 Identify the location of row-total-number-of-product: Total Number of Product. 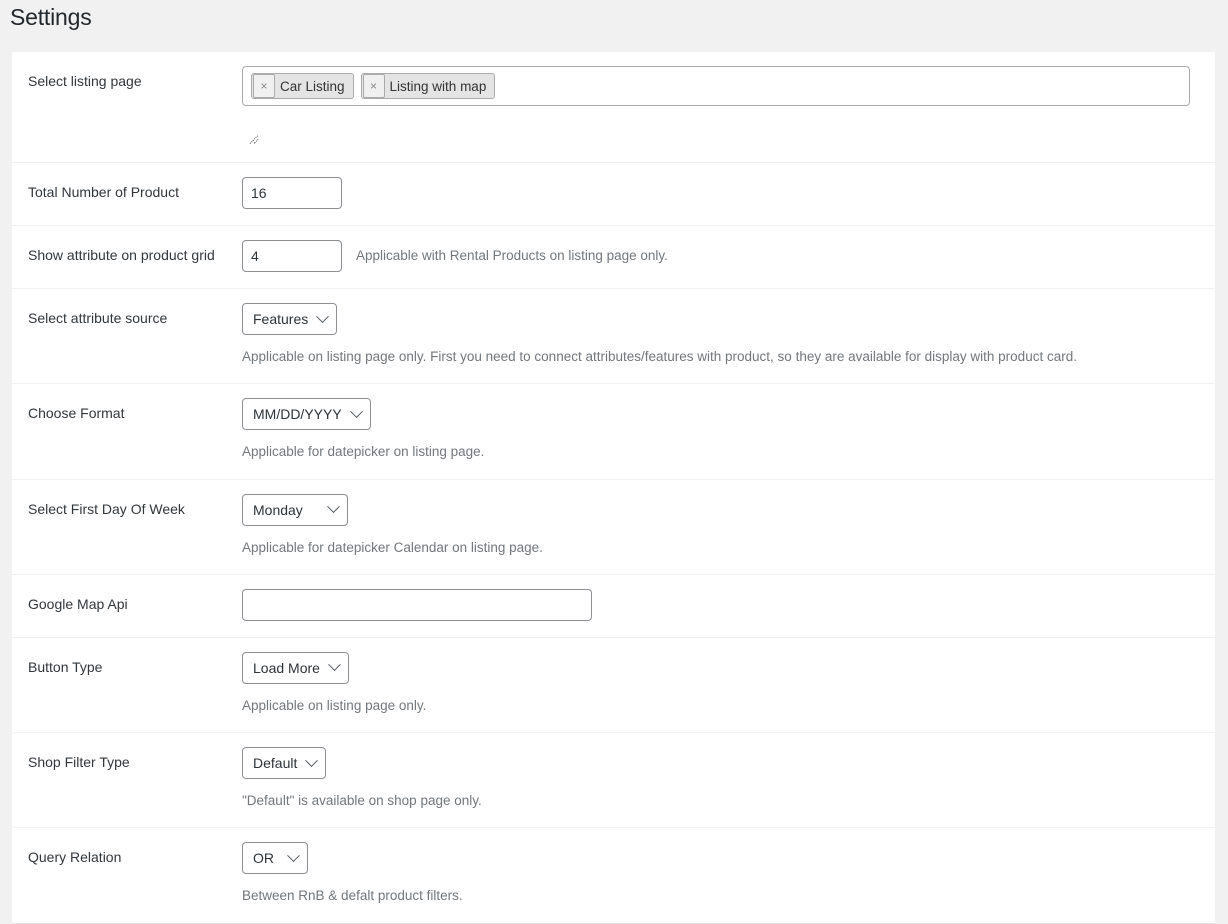
(613, 194).